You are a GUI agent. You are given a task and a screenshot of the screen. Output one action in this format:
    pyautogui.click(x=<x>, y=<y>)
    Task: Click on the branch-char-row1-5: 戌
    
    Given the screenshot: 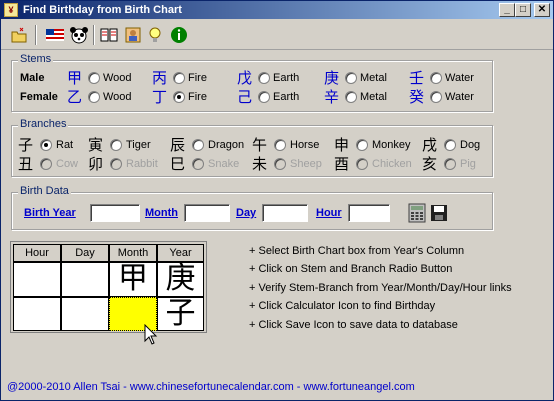 What is the action you would take?
    pyautogui.click(x=430, y=145)
    